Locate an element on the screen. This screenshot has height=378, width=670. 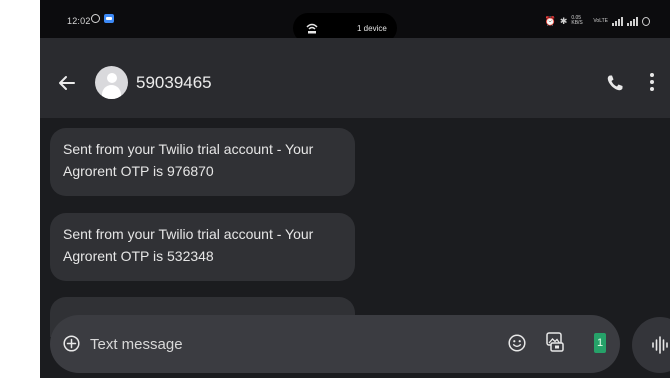
emoji-icon is located at coordinates (517, 343).